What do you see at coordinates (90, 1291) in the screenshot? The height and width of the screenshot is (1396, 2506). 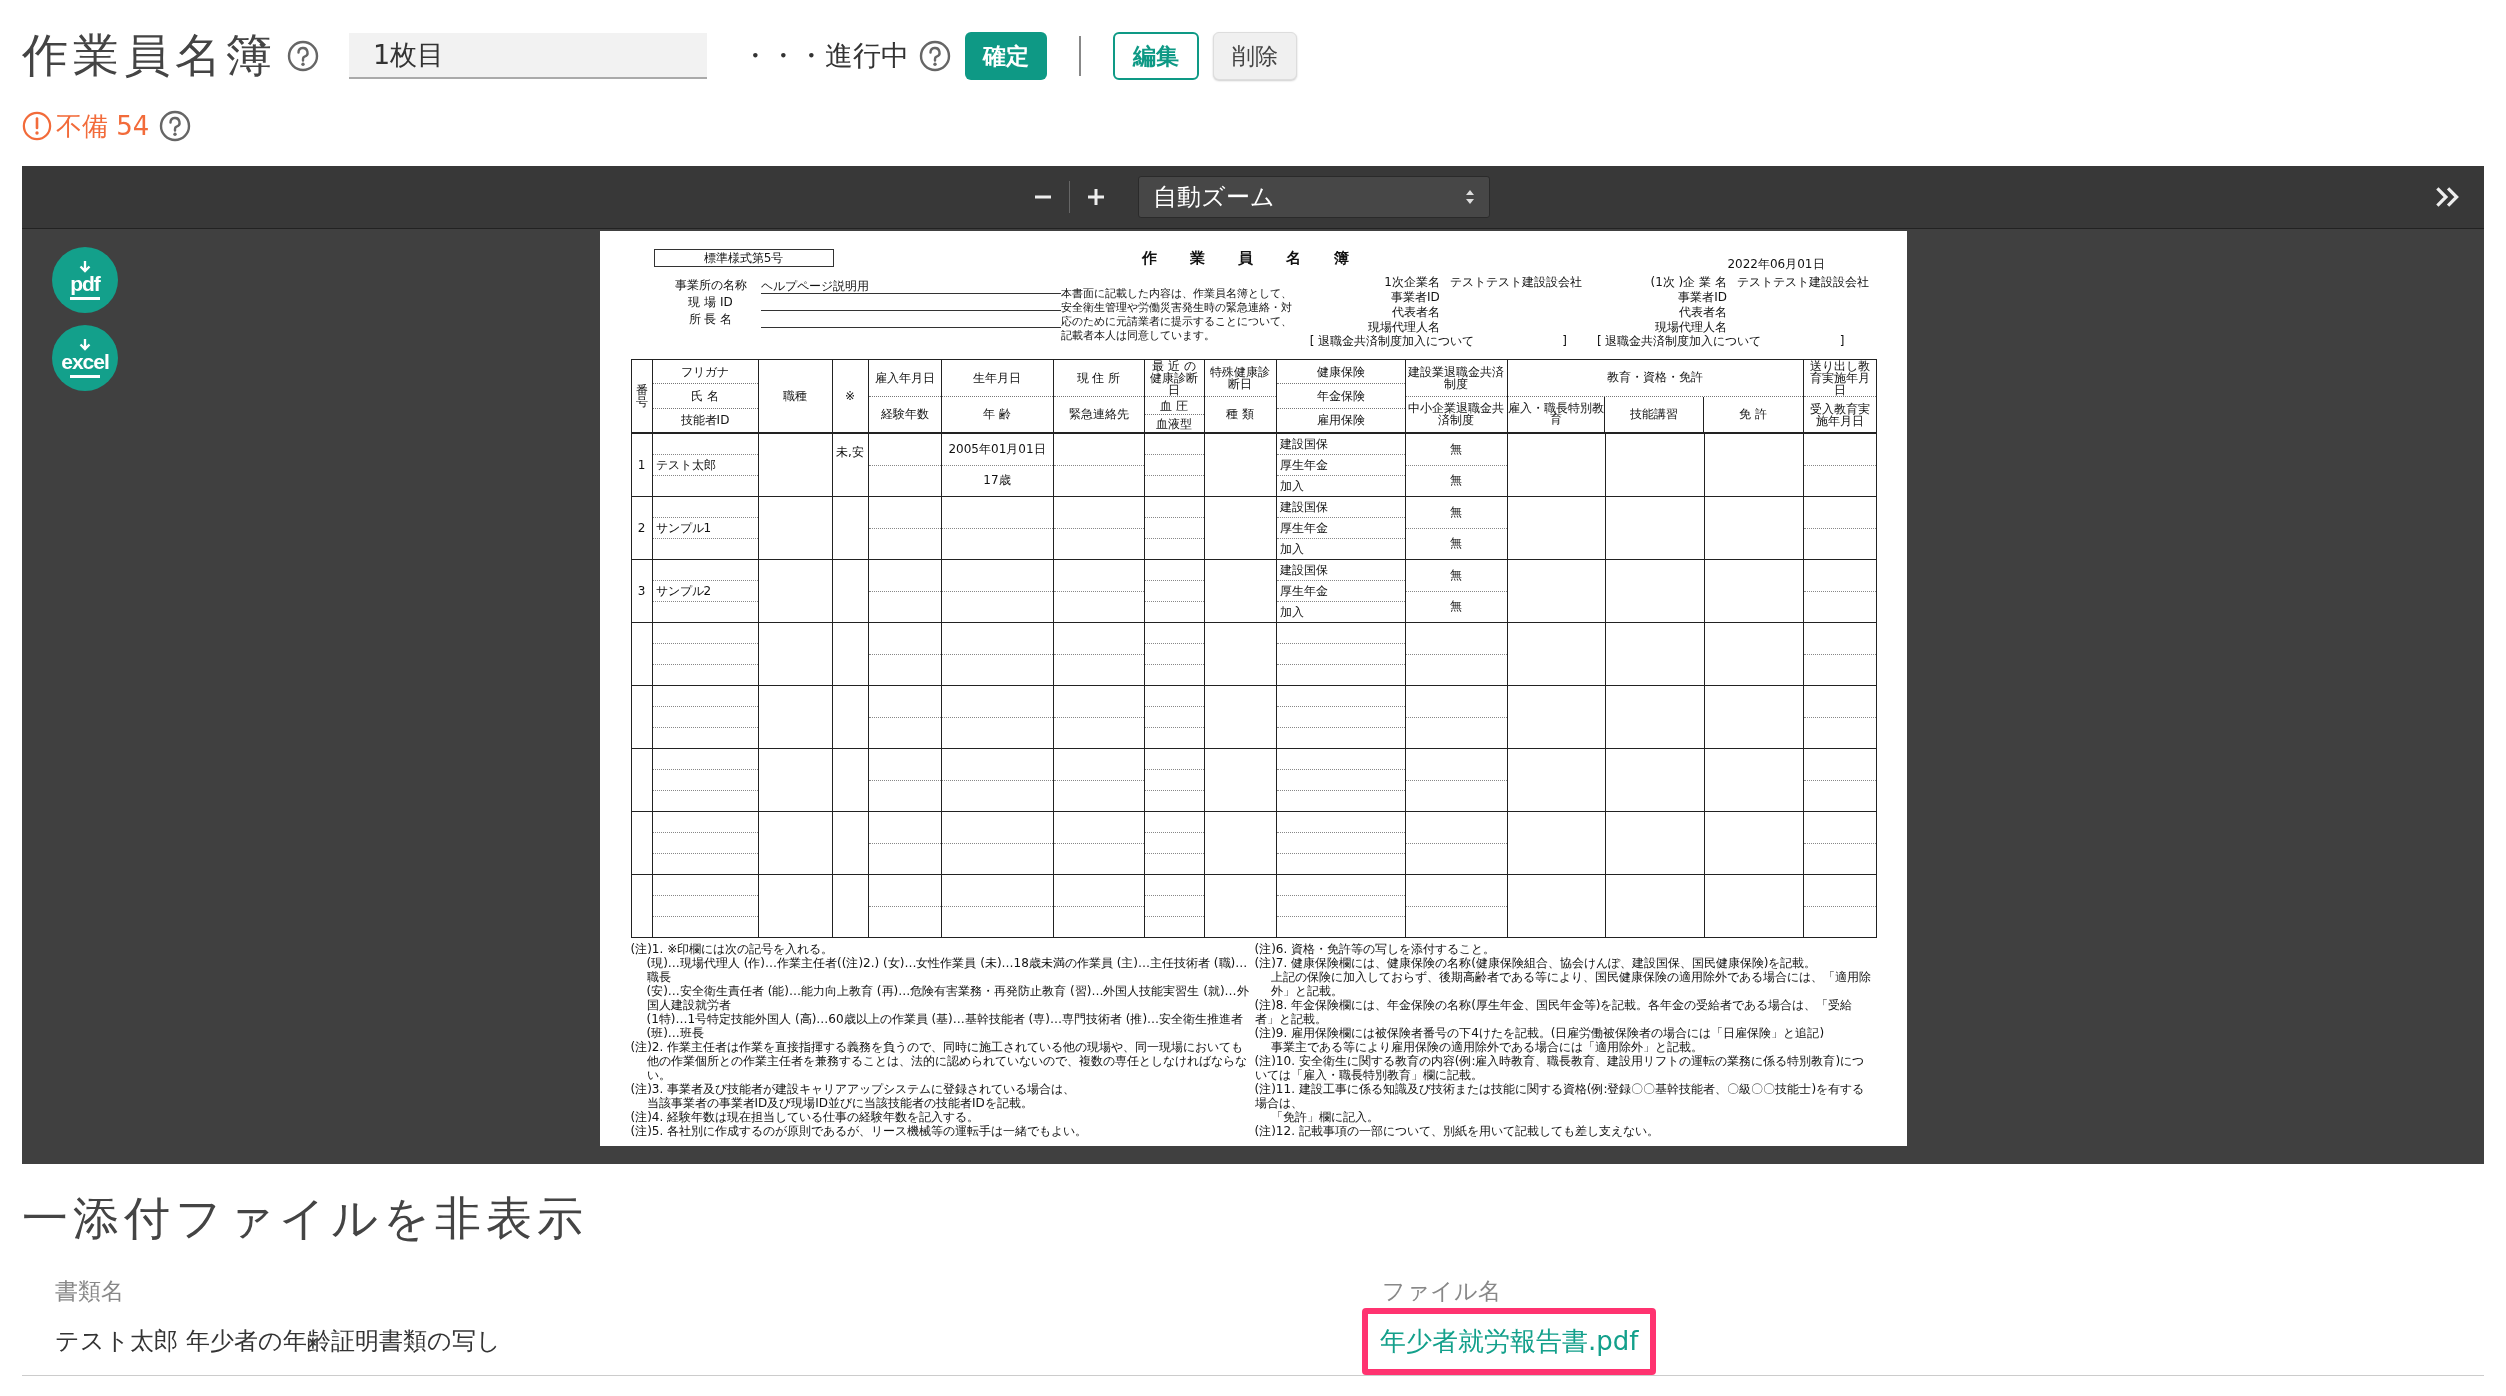 I see `column-header: 書類名` at bounding box center [90, 1291].